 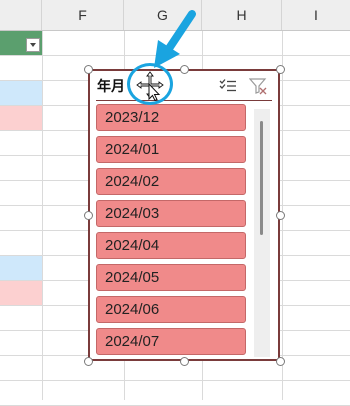 What do you see at coordinates (171, 309) in the screenshot?
I see `slicer-item: 2024/06` at bounding box center [171, 309].